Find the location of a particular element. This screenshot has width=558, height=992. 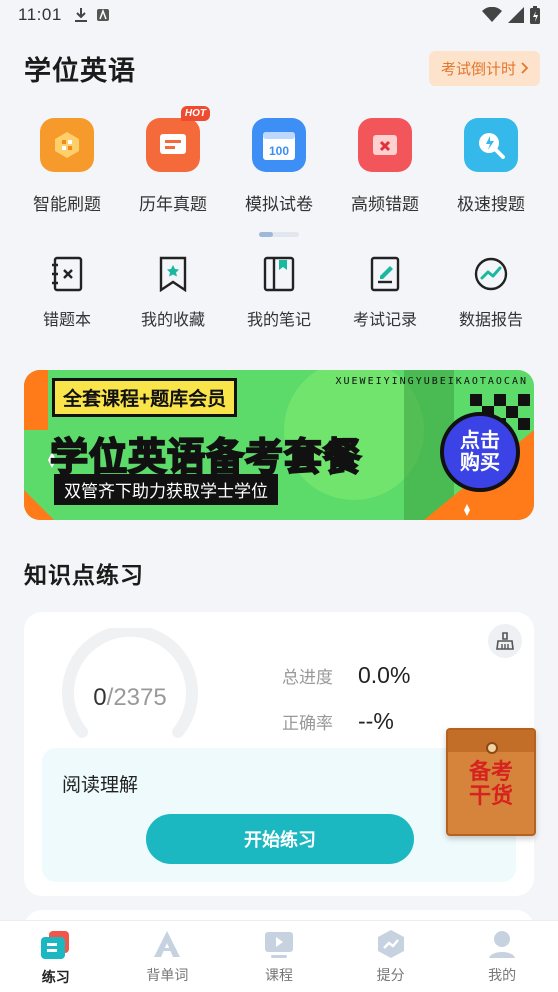

feature-quick-search: 极速搜题 is located at coordinates (491, 166).